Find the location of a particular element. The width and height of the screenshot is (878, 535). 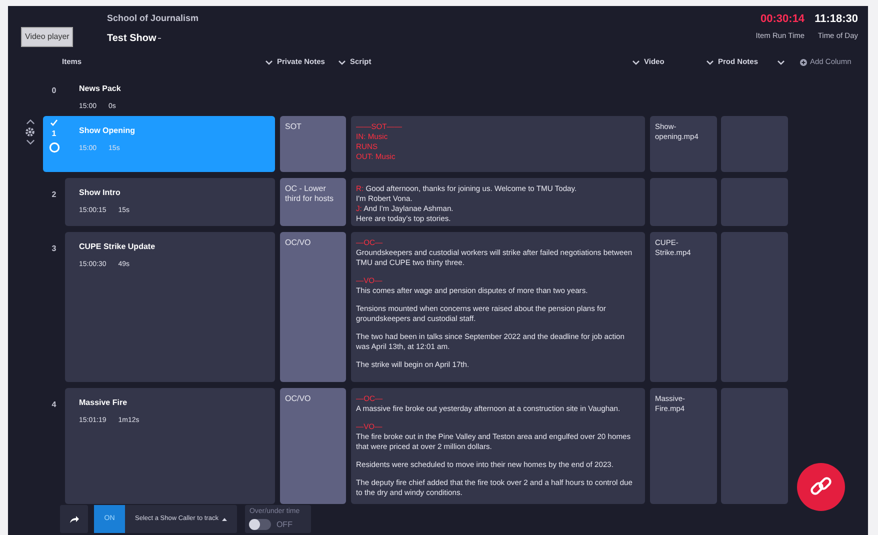

item-title: News Pack is located at coordinates (100, 89).